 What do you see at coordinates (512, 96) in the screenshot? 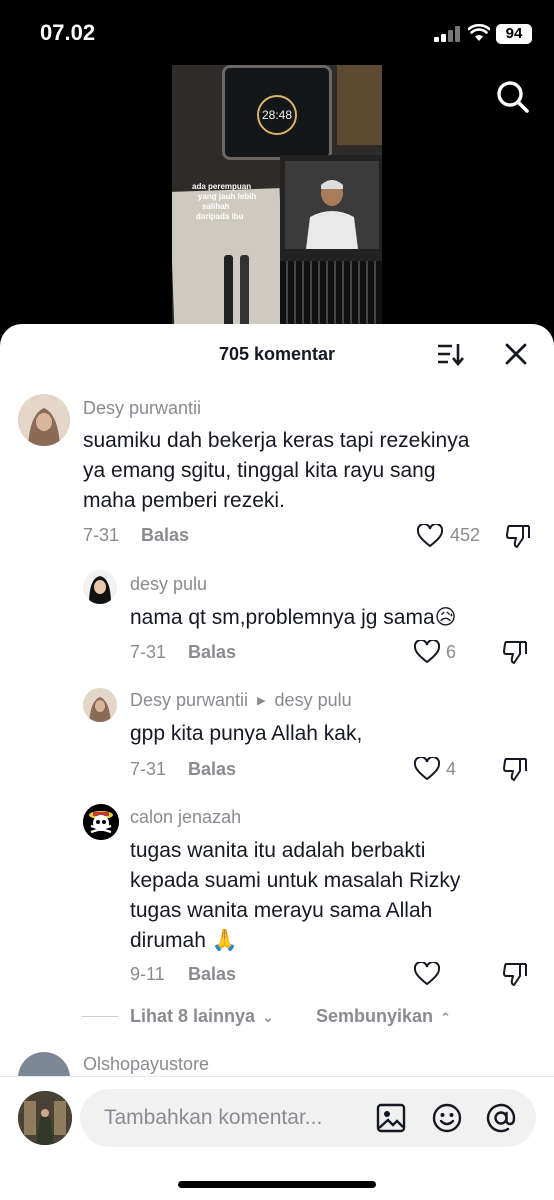
I see `search-icon` at bounding box center [512, 96].